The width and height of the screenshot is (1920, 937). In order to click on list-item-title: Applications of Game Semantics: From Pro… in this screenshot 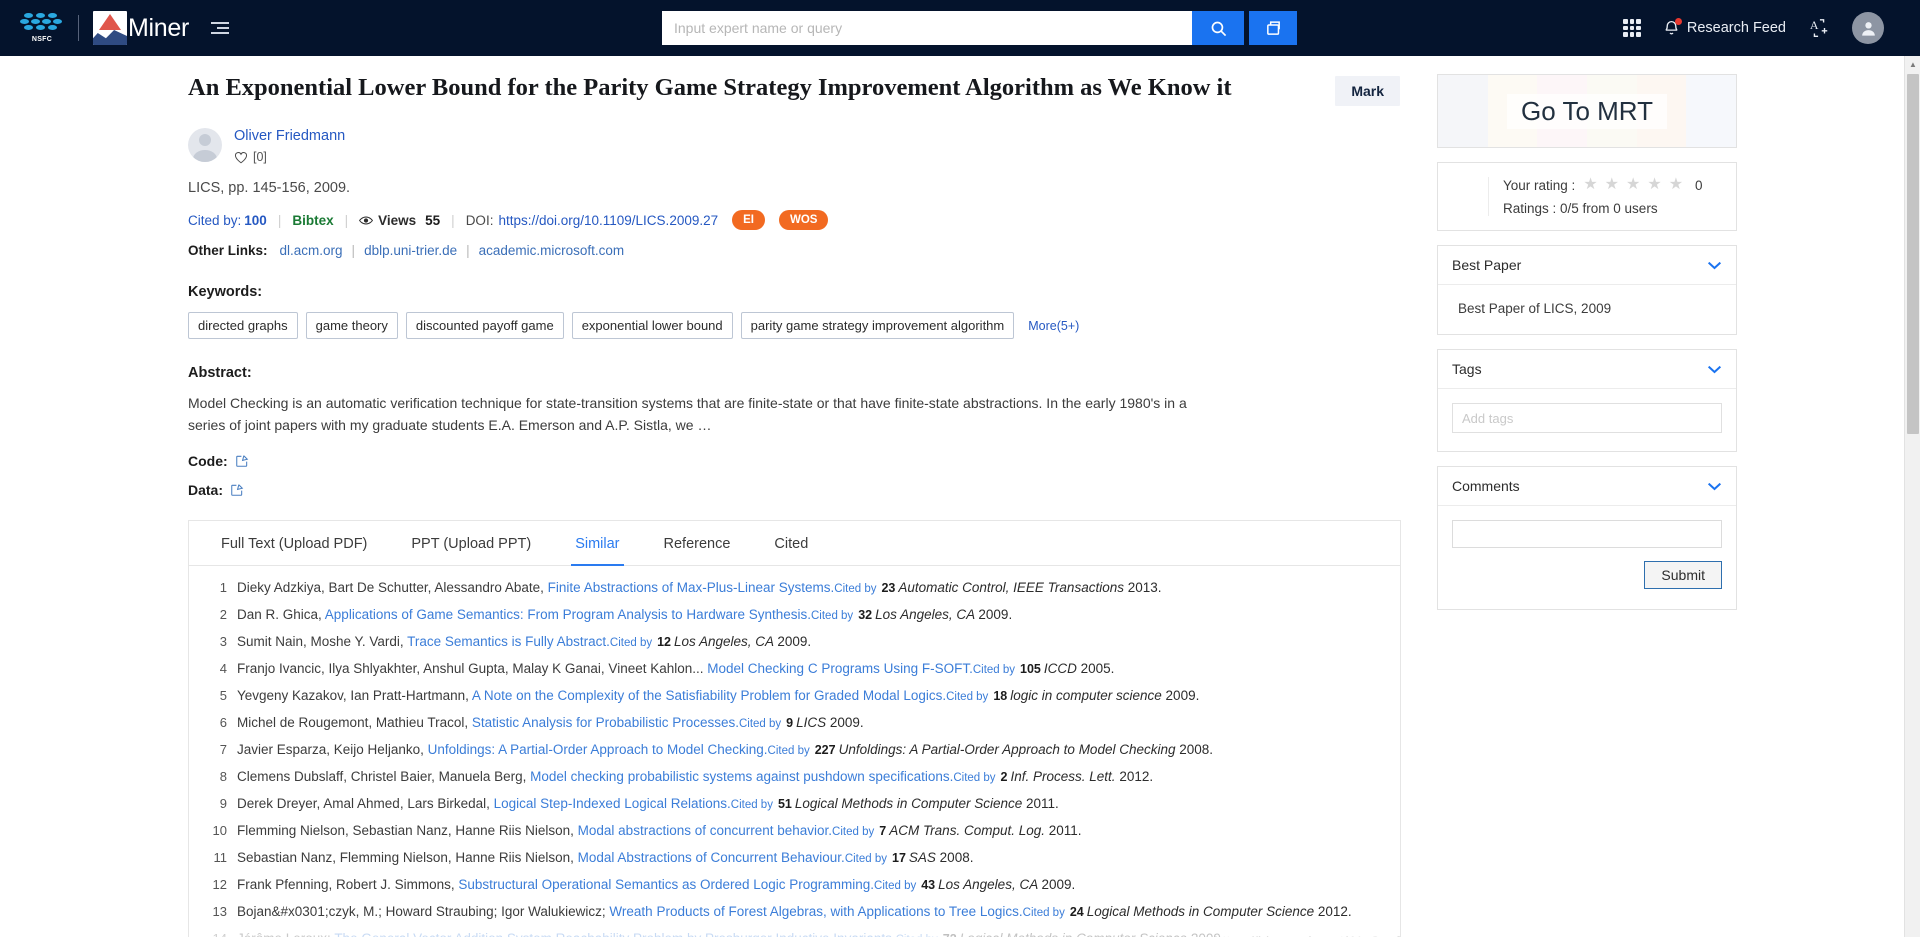, I will do `click(568, 614)`.